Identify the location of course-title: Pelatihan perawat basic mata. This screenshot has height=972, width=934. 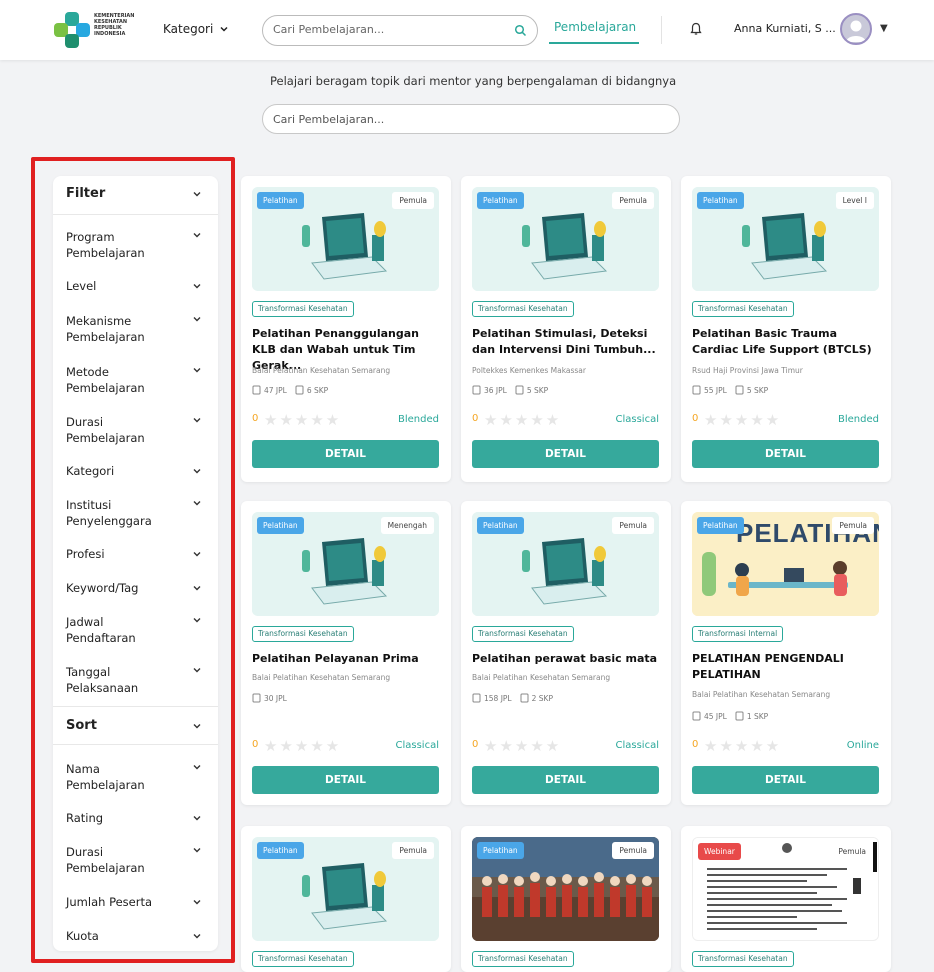
(568, 659).